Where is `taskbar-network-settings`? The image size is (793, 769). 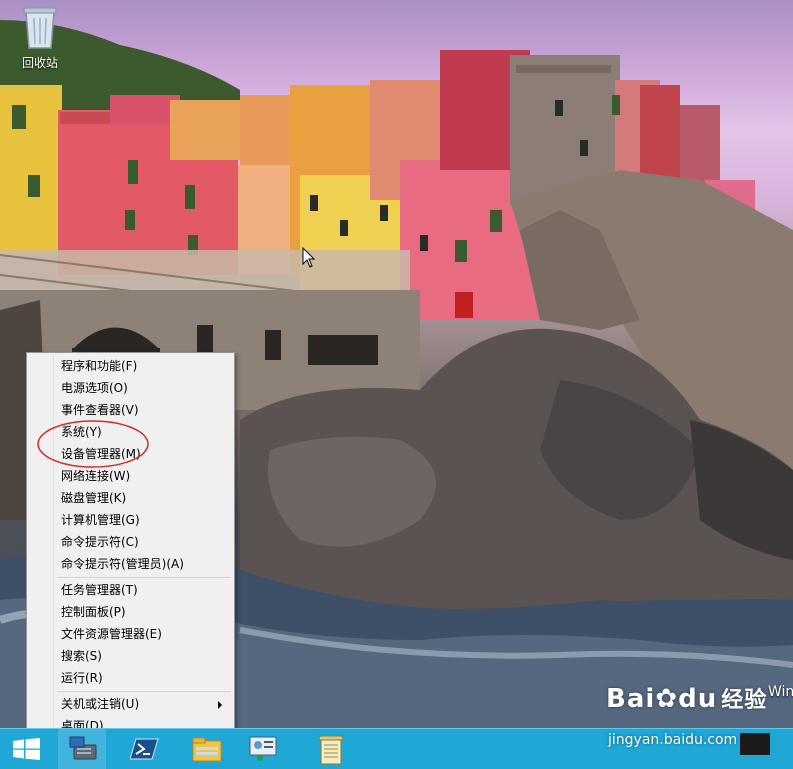
taskbar-network-settings is located at coordinates (262, 749).